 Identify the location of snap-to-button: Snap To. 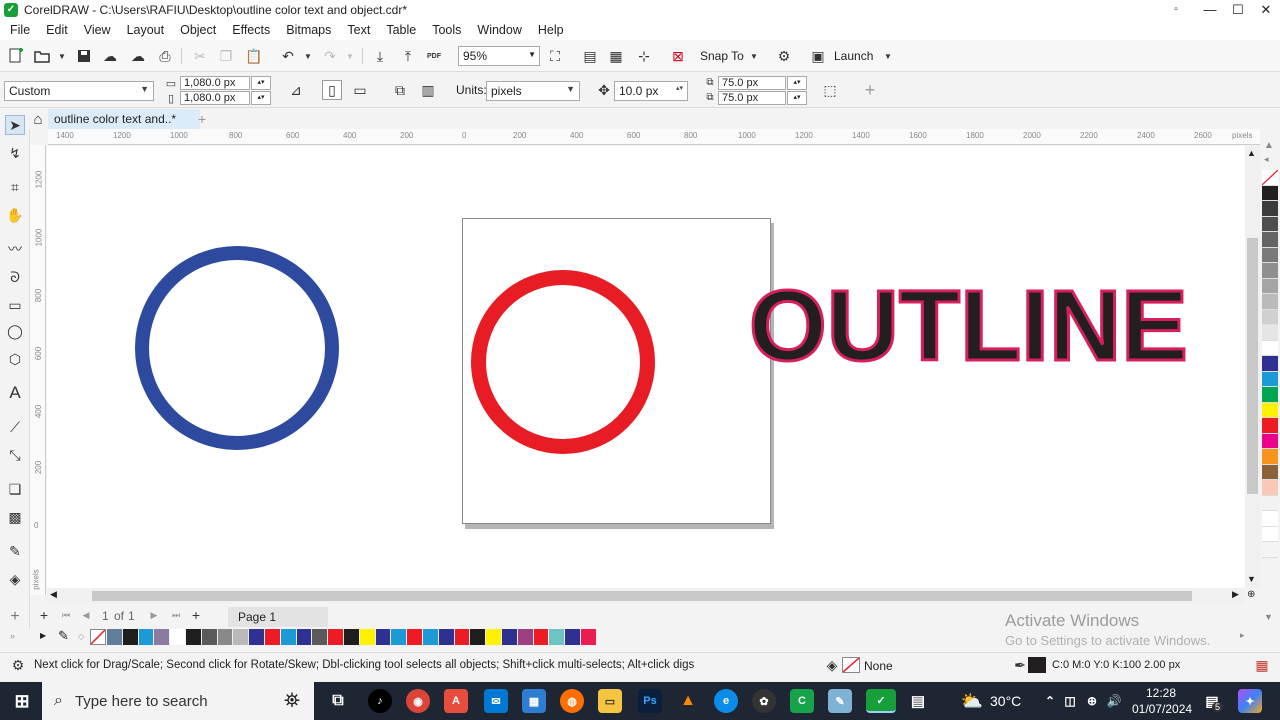
(722, 56).